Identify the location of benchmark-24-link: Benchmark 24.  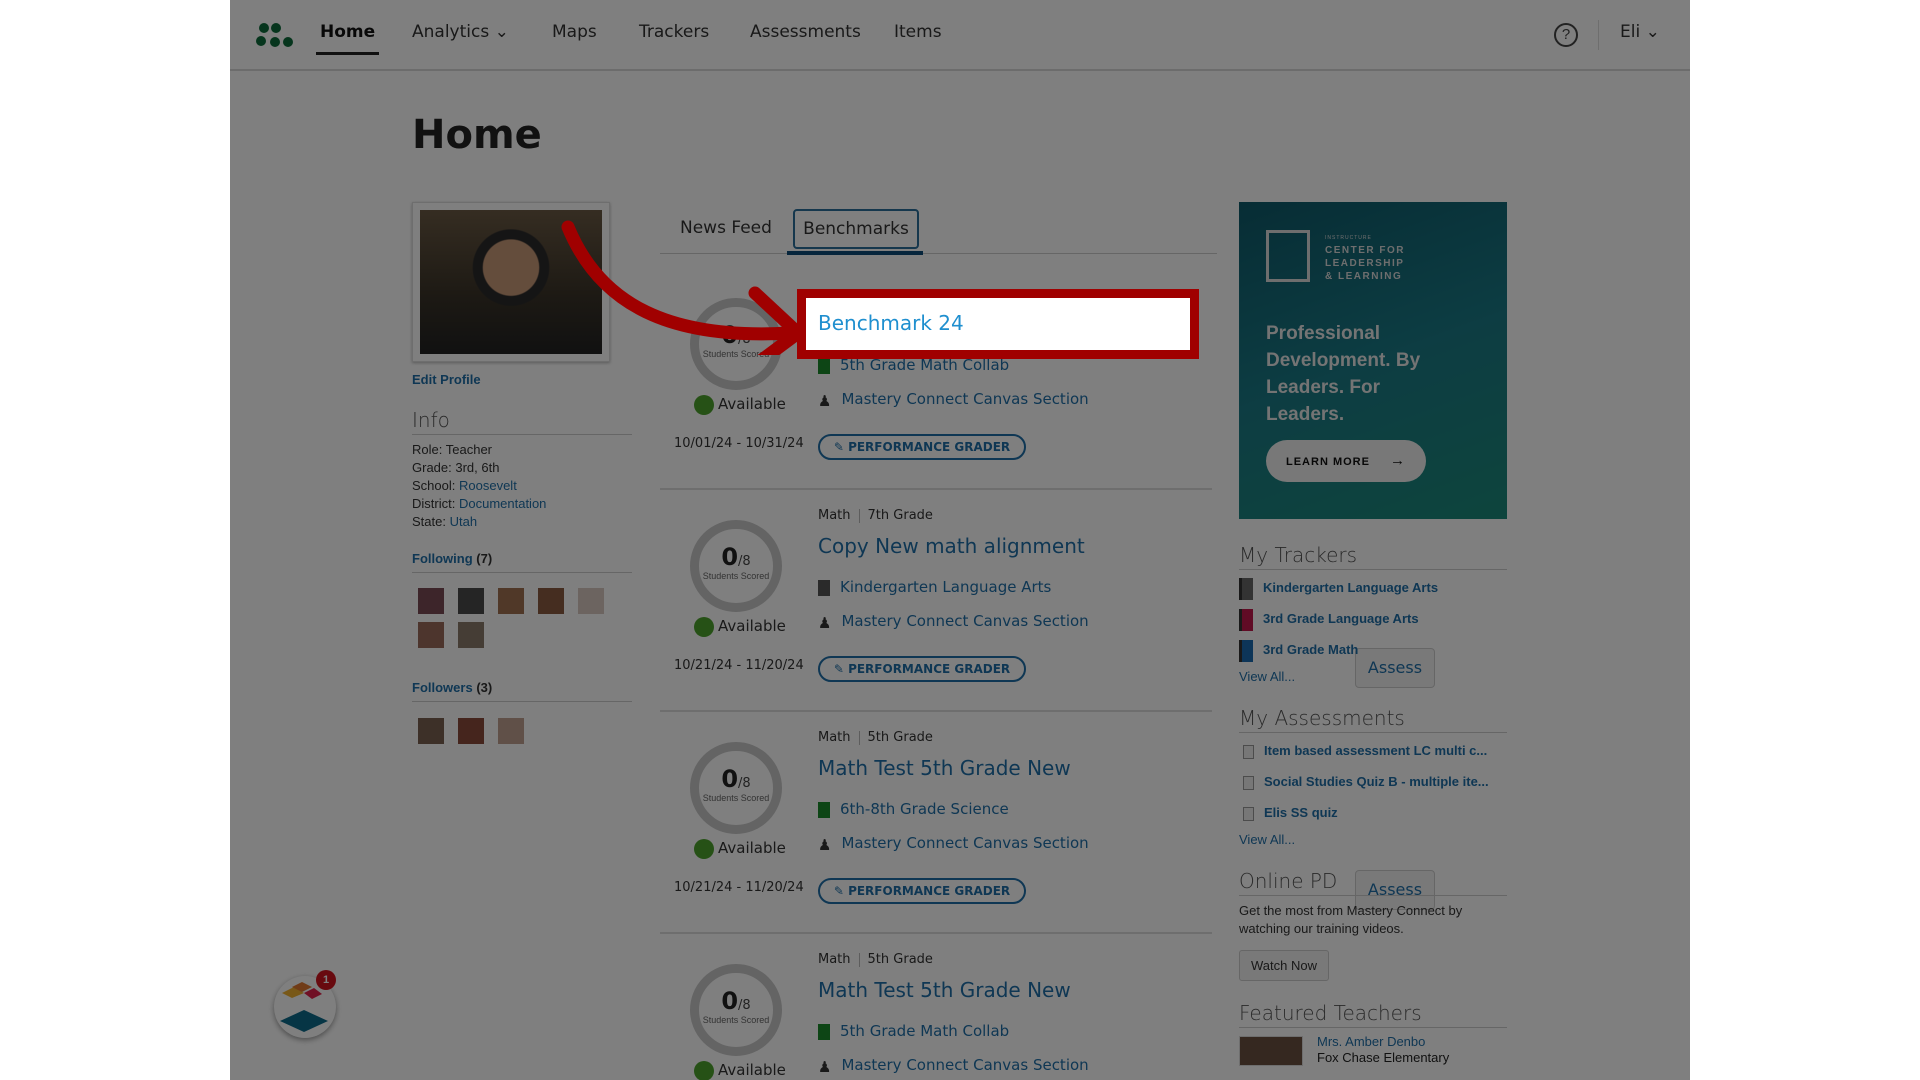
(891, 323).